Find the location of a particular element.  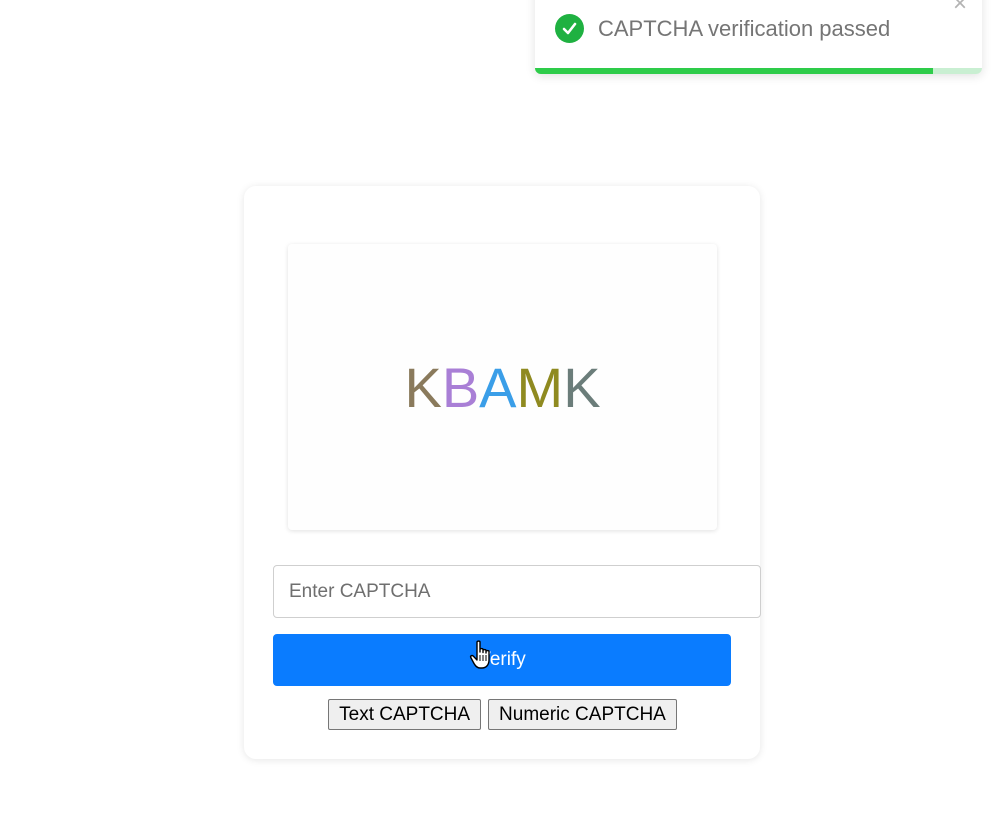

captcha-char: B is located at coordinates (460, 387).